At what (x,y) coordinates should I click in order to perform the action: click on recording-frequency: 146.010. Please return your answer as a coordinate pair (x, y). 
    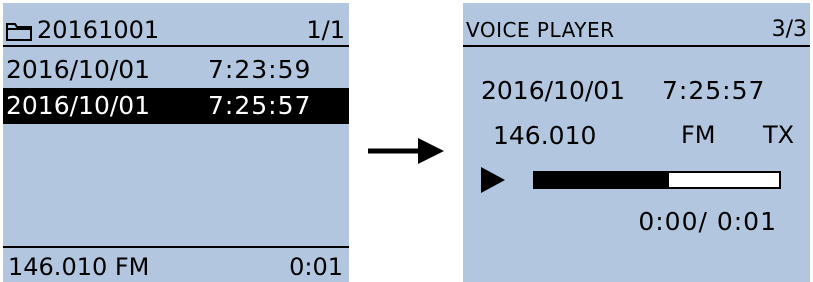
    Looking at the image, I should click on (545, 135).